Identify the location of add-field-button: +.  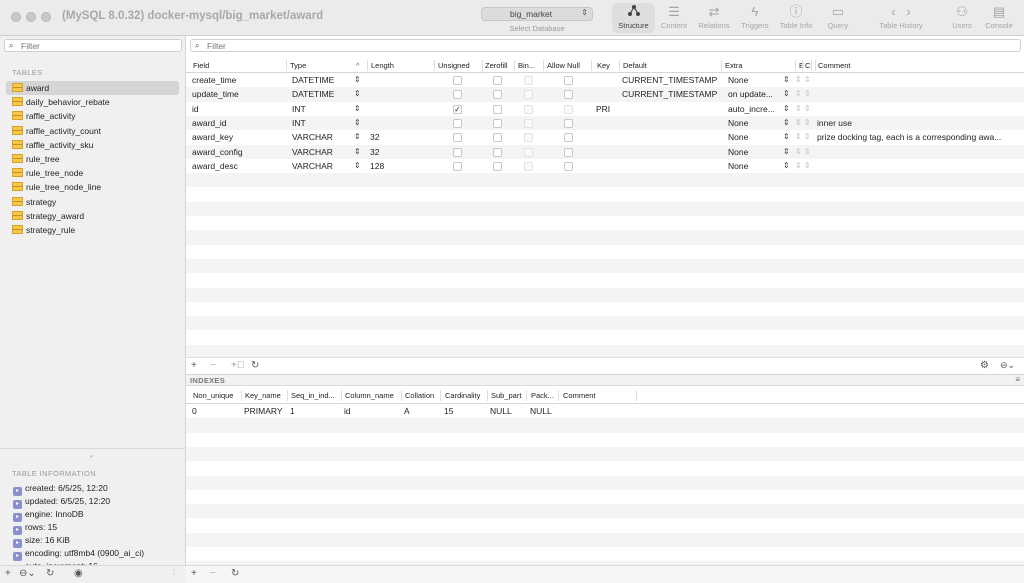
(194, 365).